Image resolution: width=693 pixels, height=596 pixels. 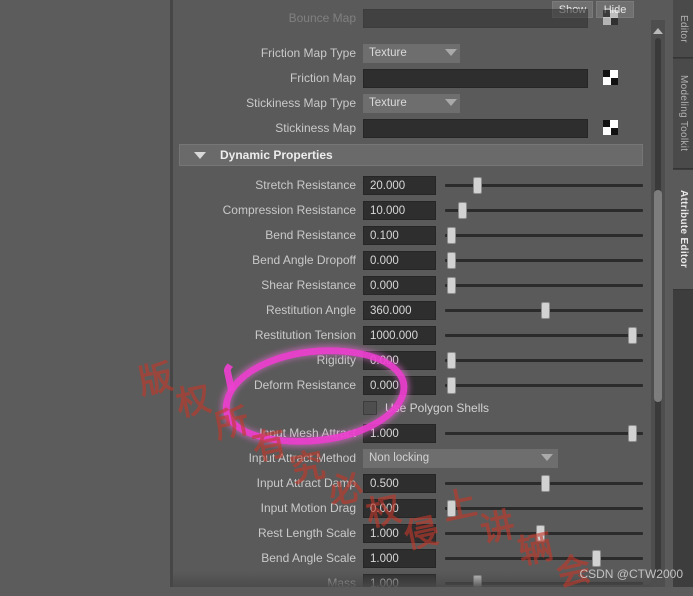 What do you see at coordinates (411, 155) in the screenshot?
I see `section-header-dynamic-properties: Dynamic Properties` at bounding box center [411, 155].